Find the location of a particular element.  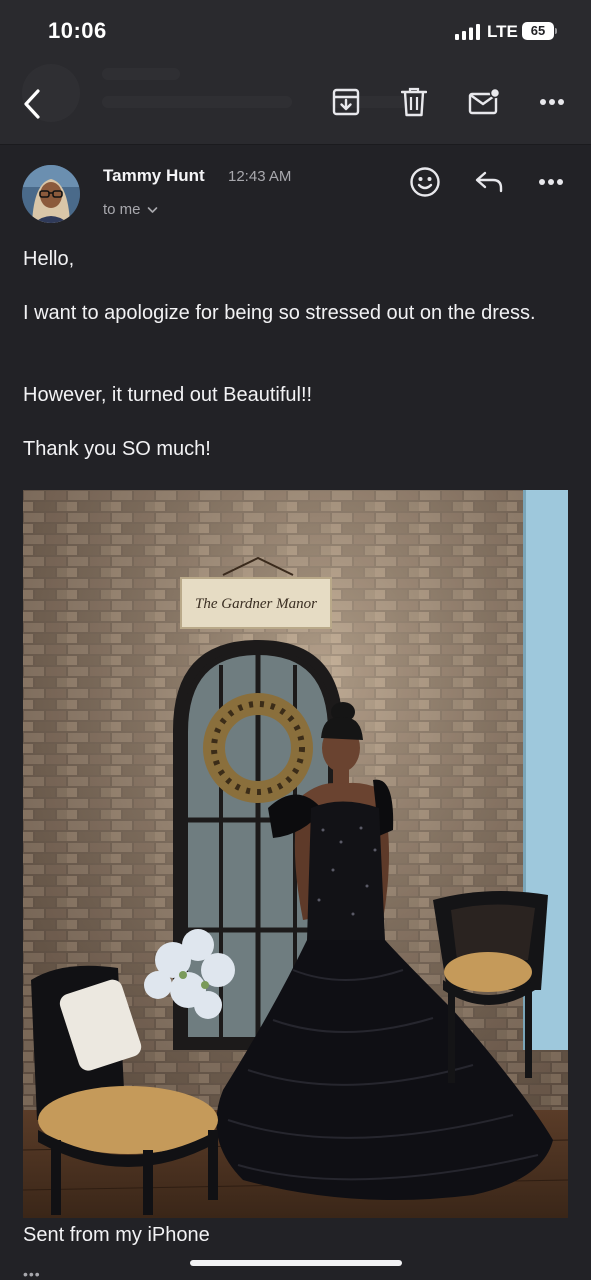

battery-icon: 65 is located at coordinates (539, 31).